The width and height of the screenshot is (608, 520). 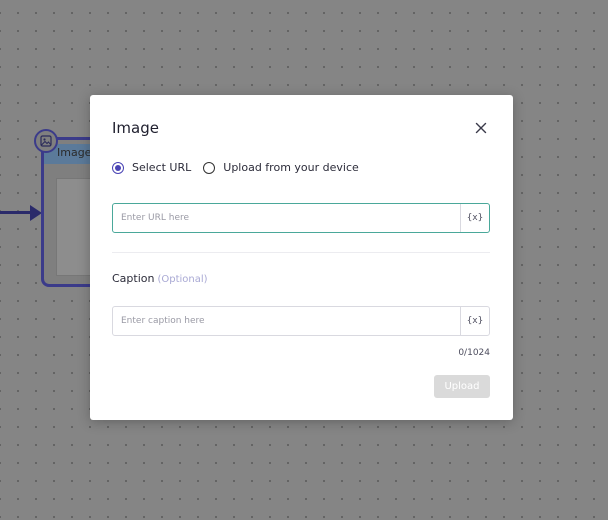 What do you see at coordinates (74, 152) in the screenshot?
I see `image-node-title: Image` at bounding box center [74, 152].